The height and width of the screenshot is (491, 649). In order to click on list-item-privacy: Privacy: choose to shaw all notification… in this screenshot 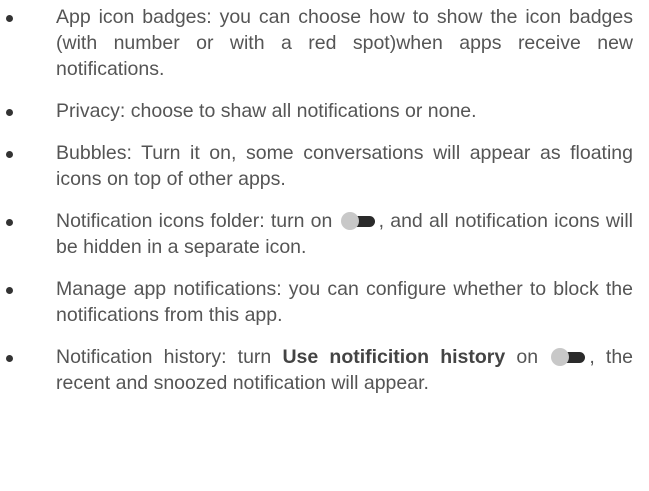, I will do `click(320, 111)`.